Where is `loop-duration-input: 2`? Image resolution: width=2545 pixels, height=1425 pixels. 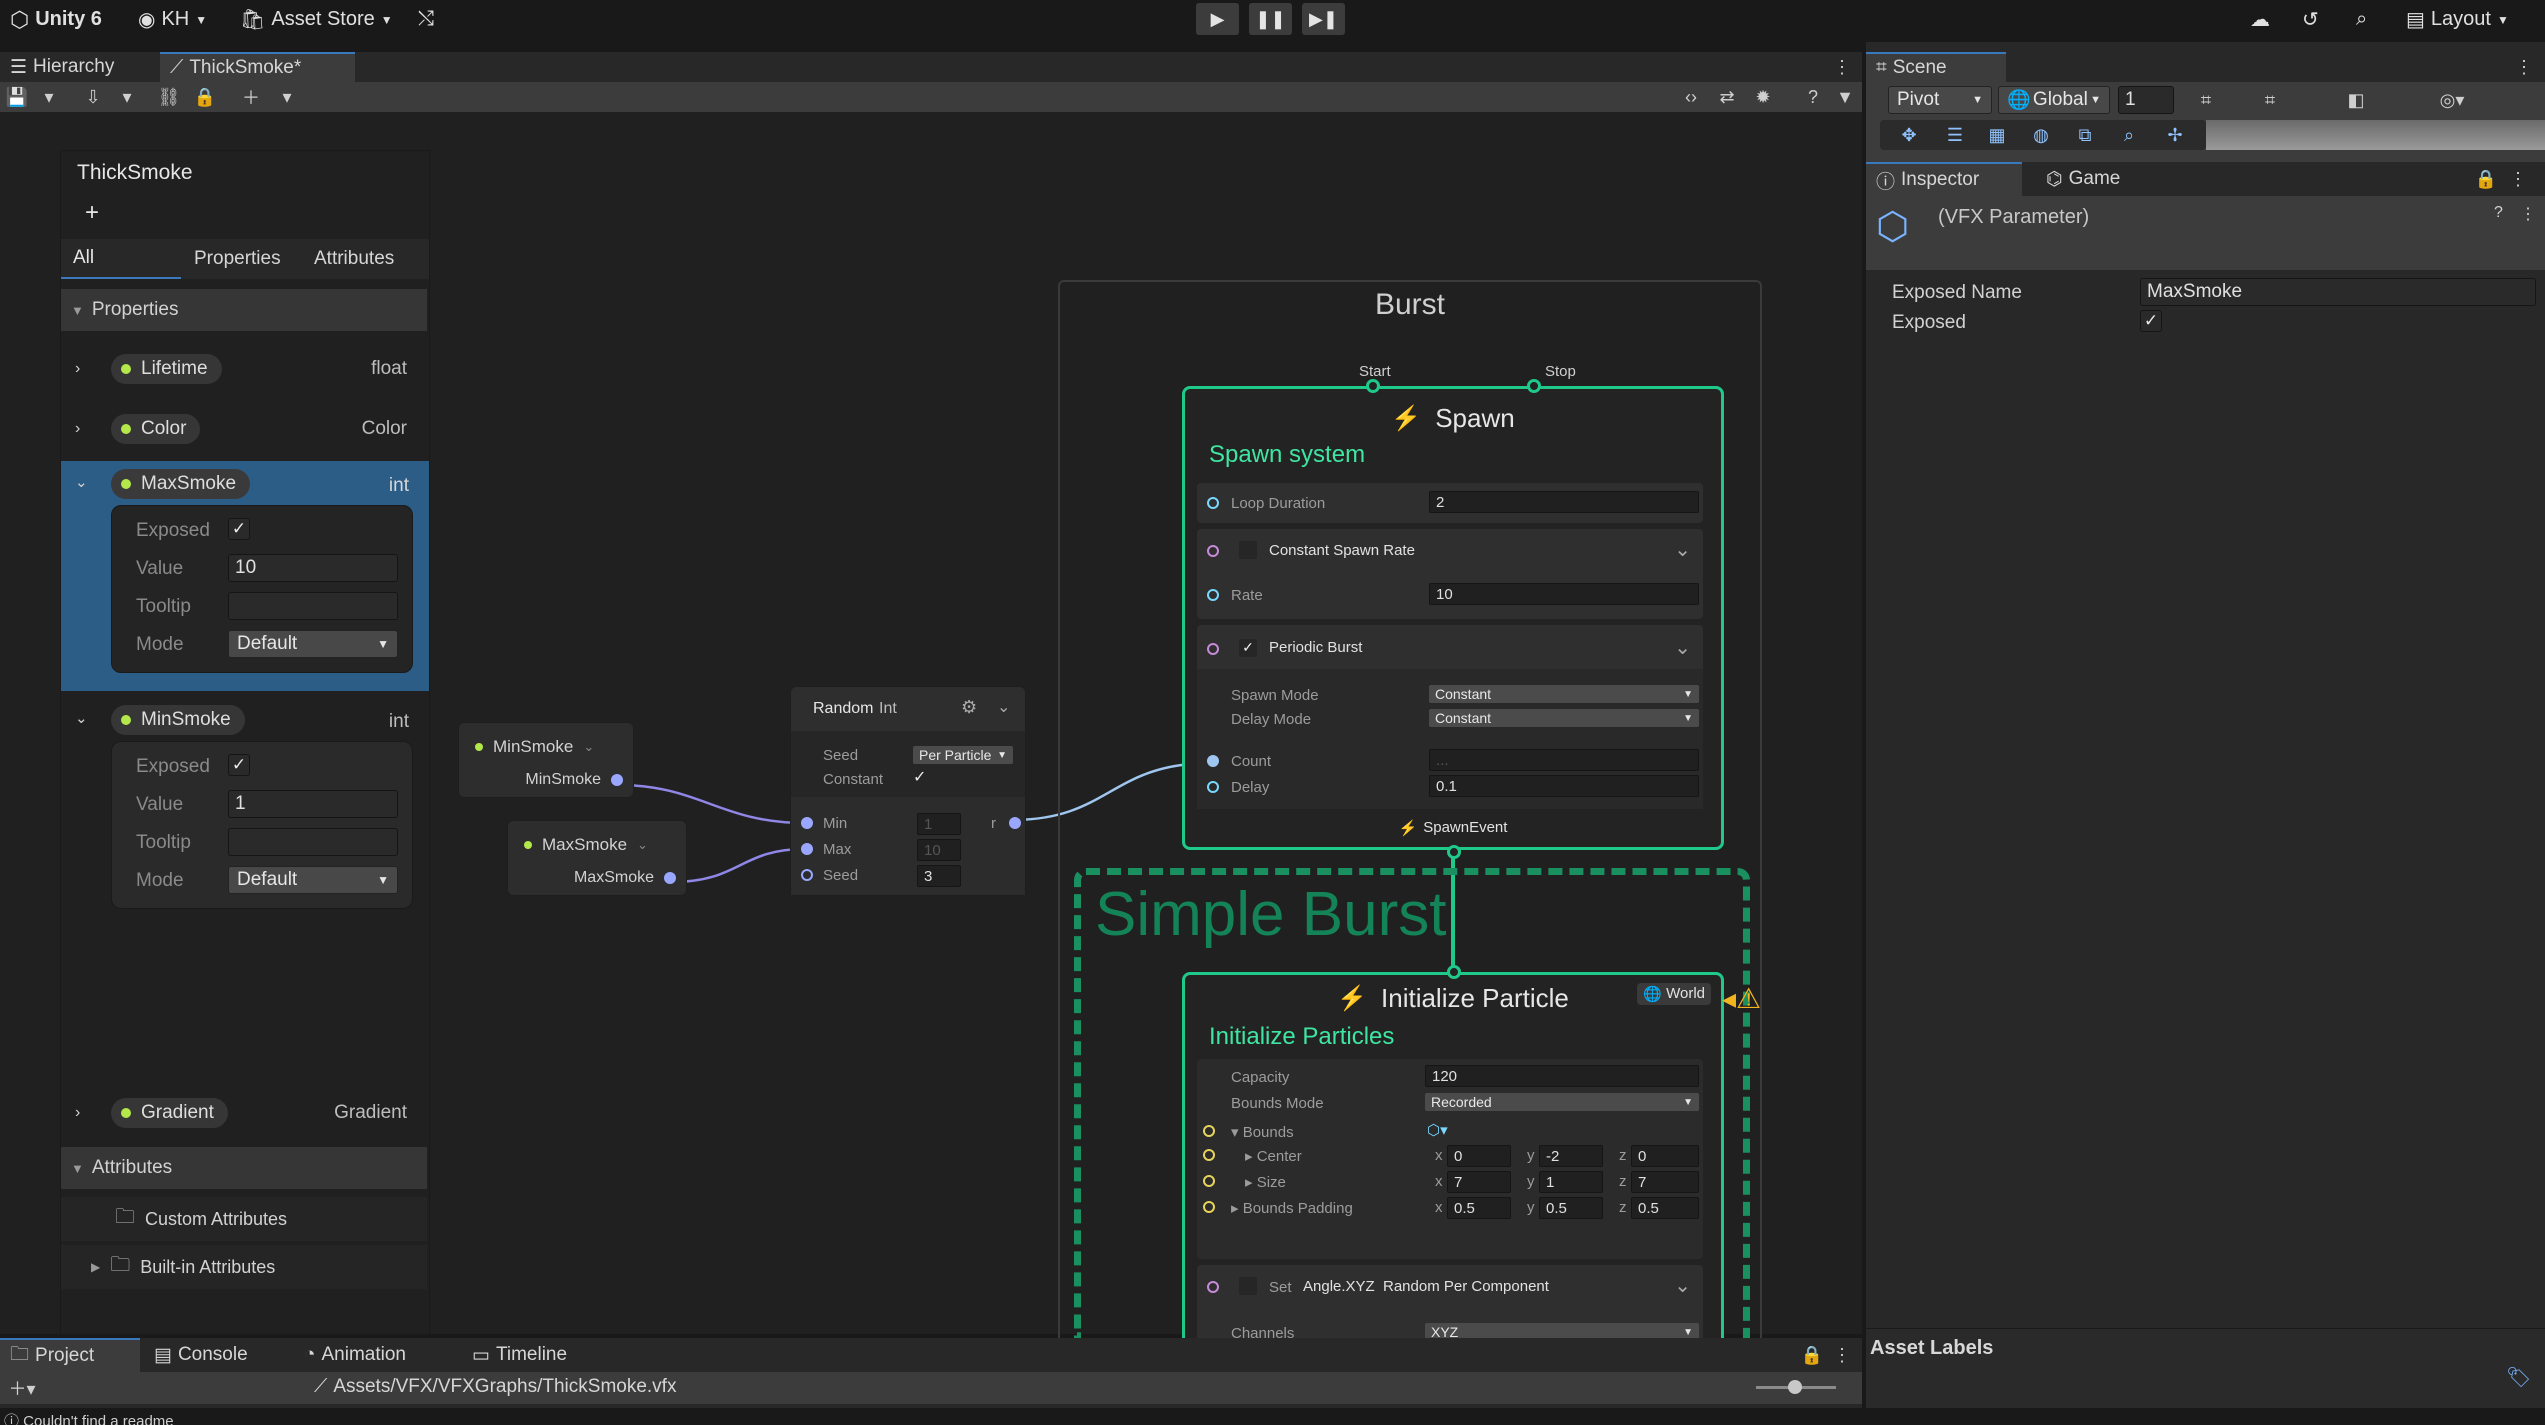 loop-duration-input: 2 is located at coordinates (1564, 502).